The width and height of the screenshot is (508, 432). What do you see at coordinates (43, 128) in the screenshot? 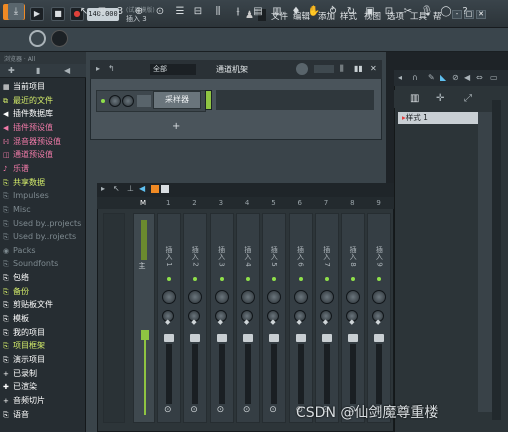
I see `browser-item: ◀ 插件预设值` at bounding box center [43, 128].